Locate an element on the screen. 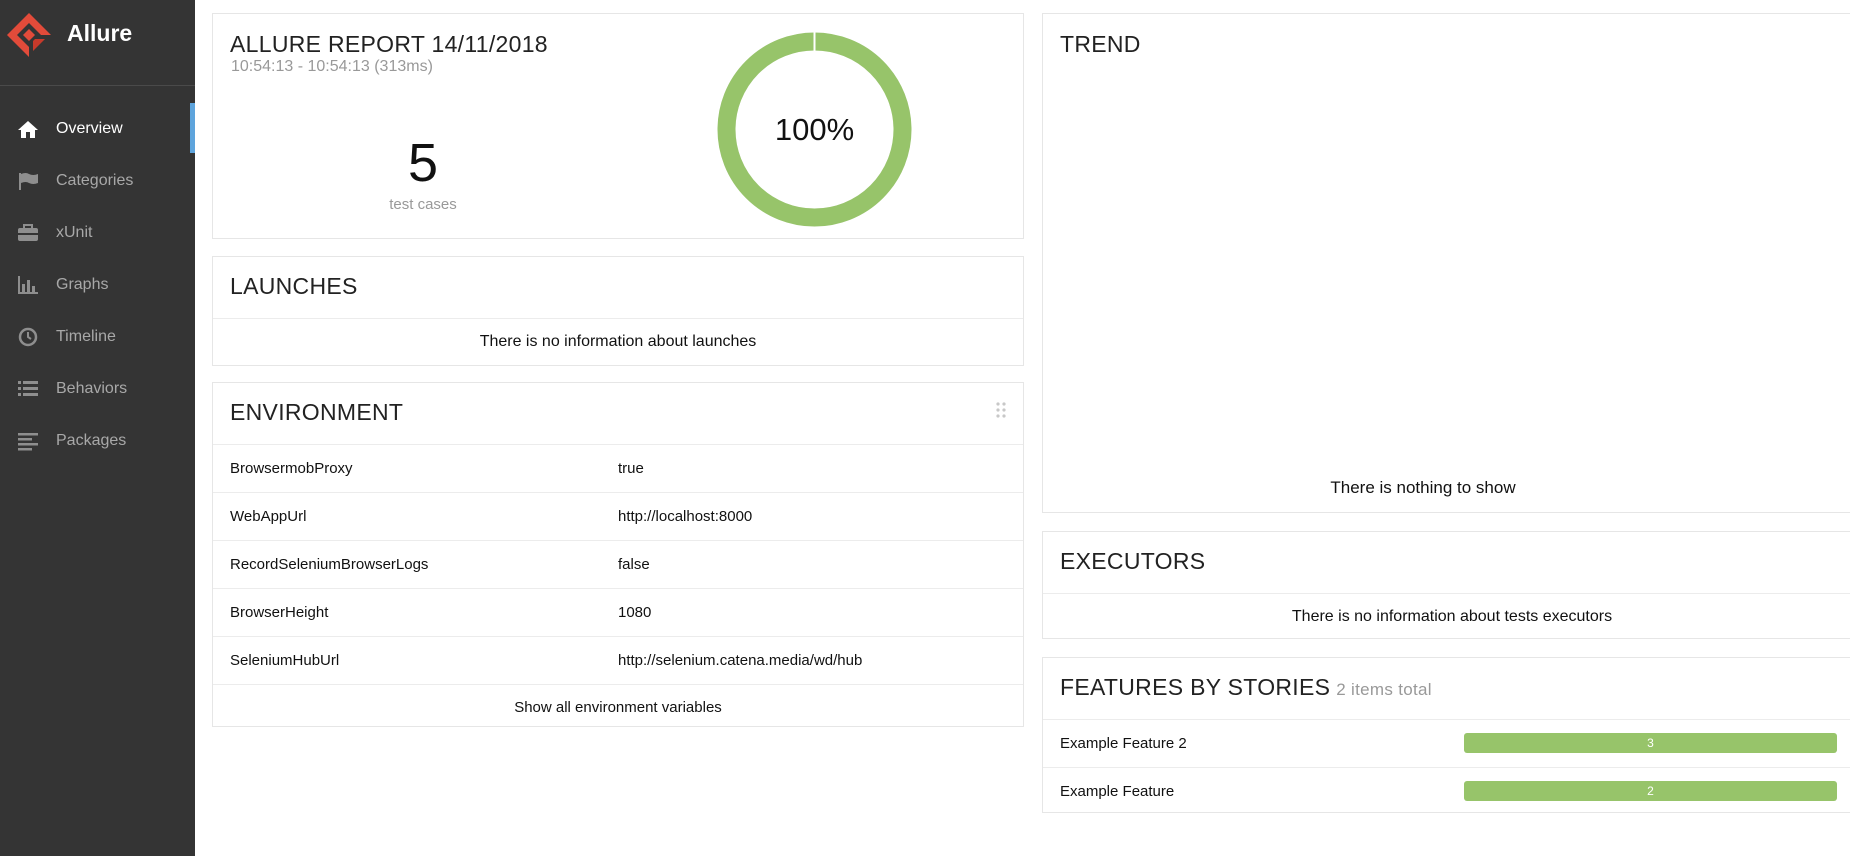 This screenshot has width=1850, height=856. align-left-icon is located at coordinates (28, 441).